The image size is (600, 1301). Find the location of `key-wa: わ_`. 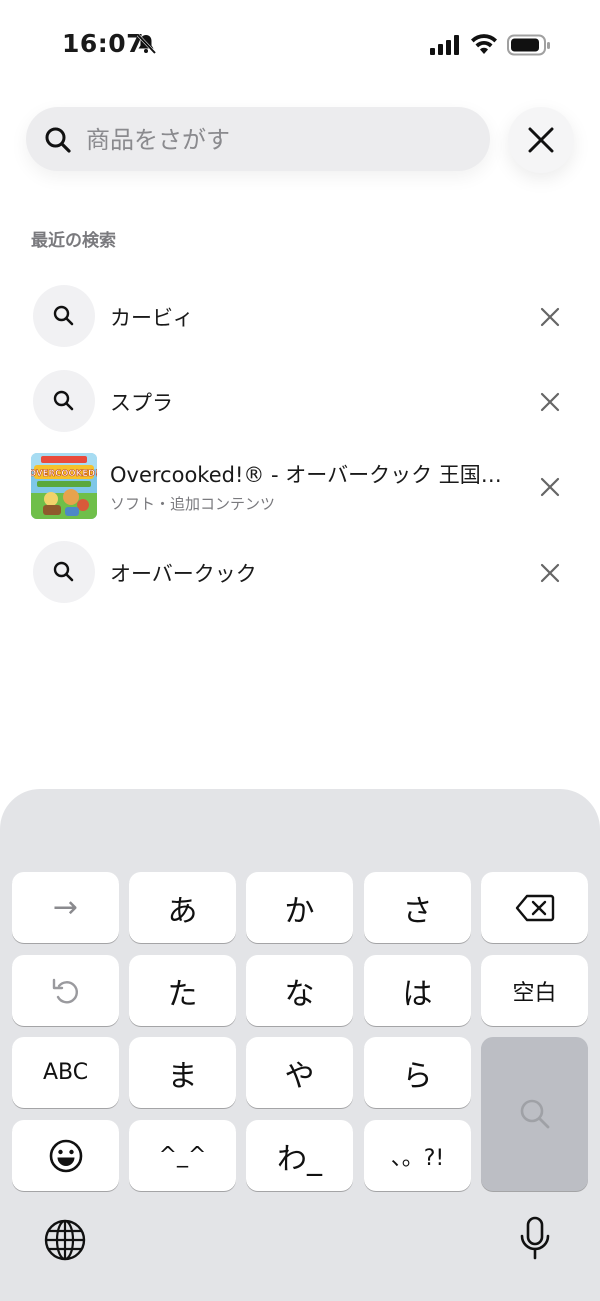

key-wa: わ_ is located at coordinates (299, 1155).